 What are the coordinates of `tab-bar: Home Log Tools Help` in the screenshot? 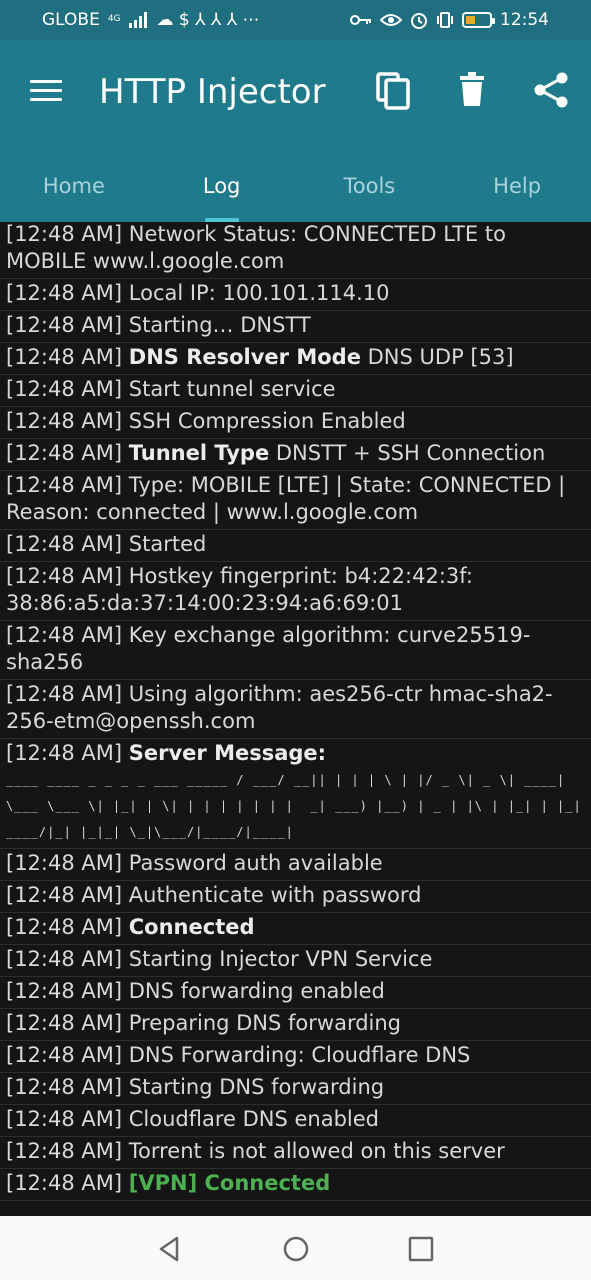 It's located at (295, 186).